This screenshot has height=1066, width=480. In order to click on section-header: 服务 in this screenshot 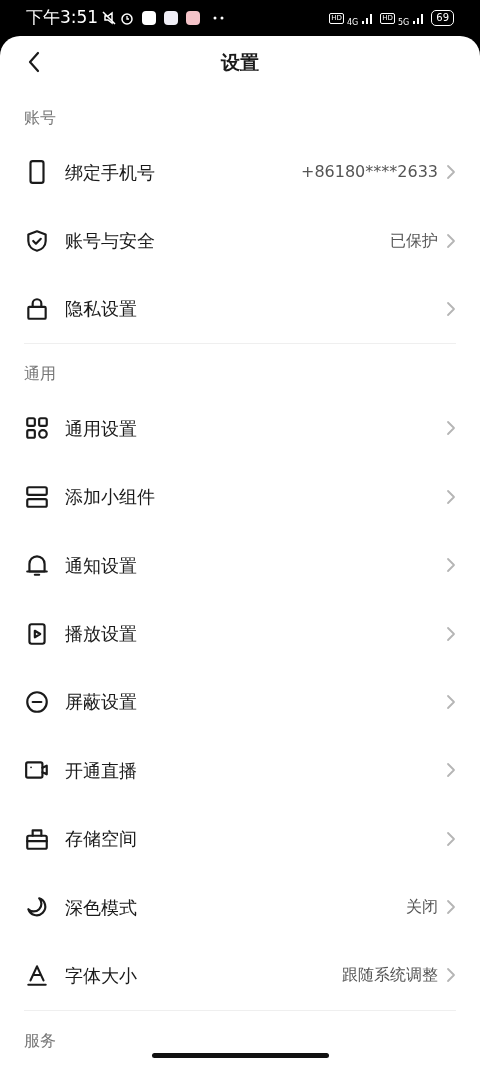, I will do `click(40, 1040)`.